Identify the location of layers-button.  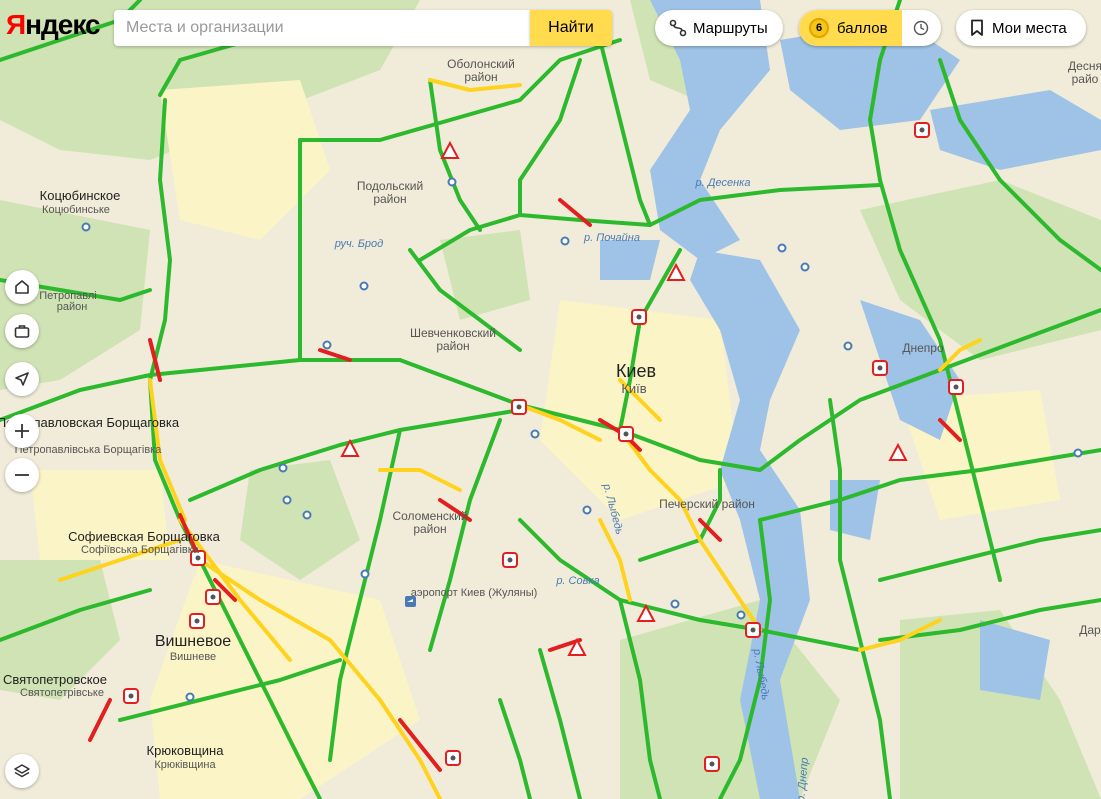
(22, 771).